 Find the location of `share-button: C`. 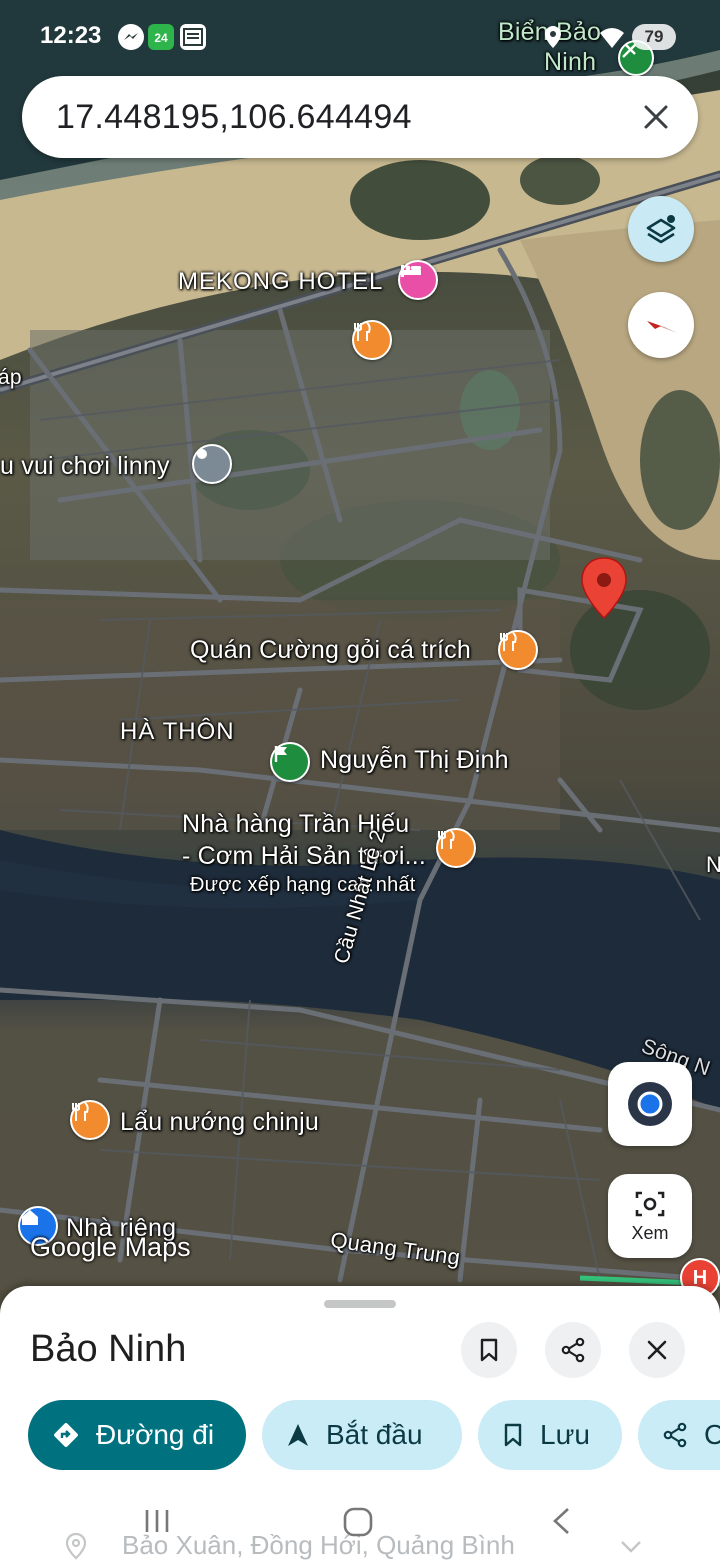

share-button: C is located at coordinates (679, 1435).